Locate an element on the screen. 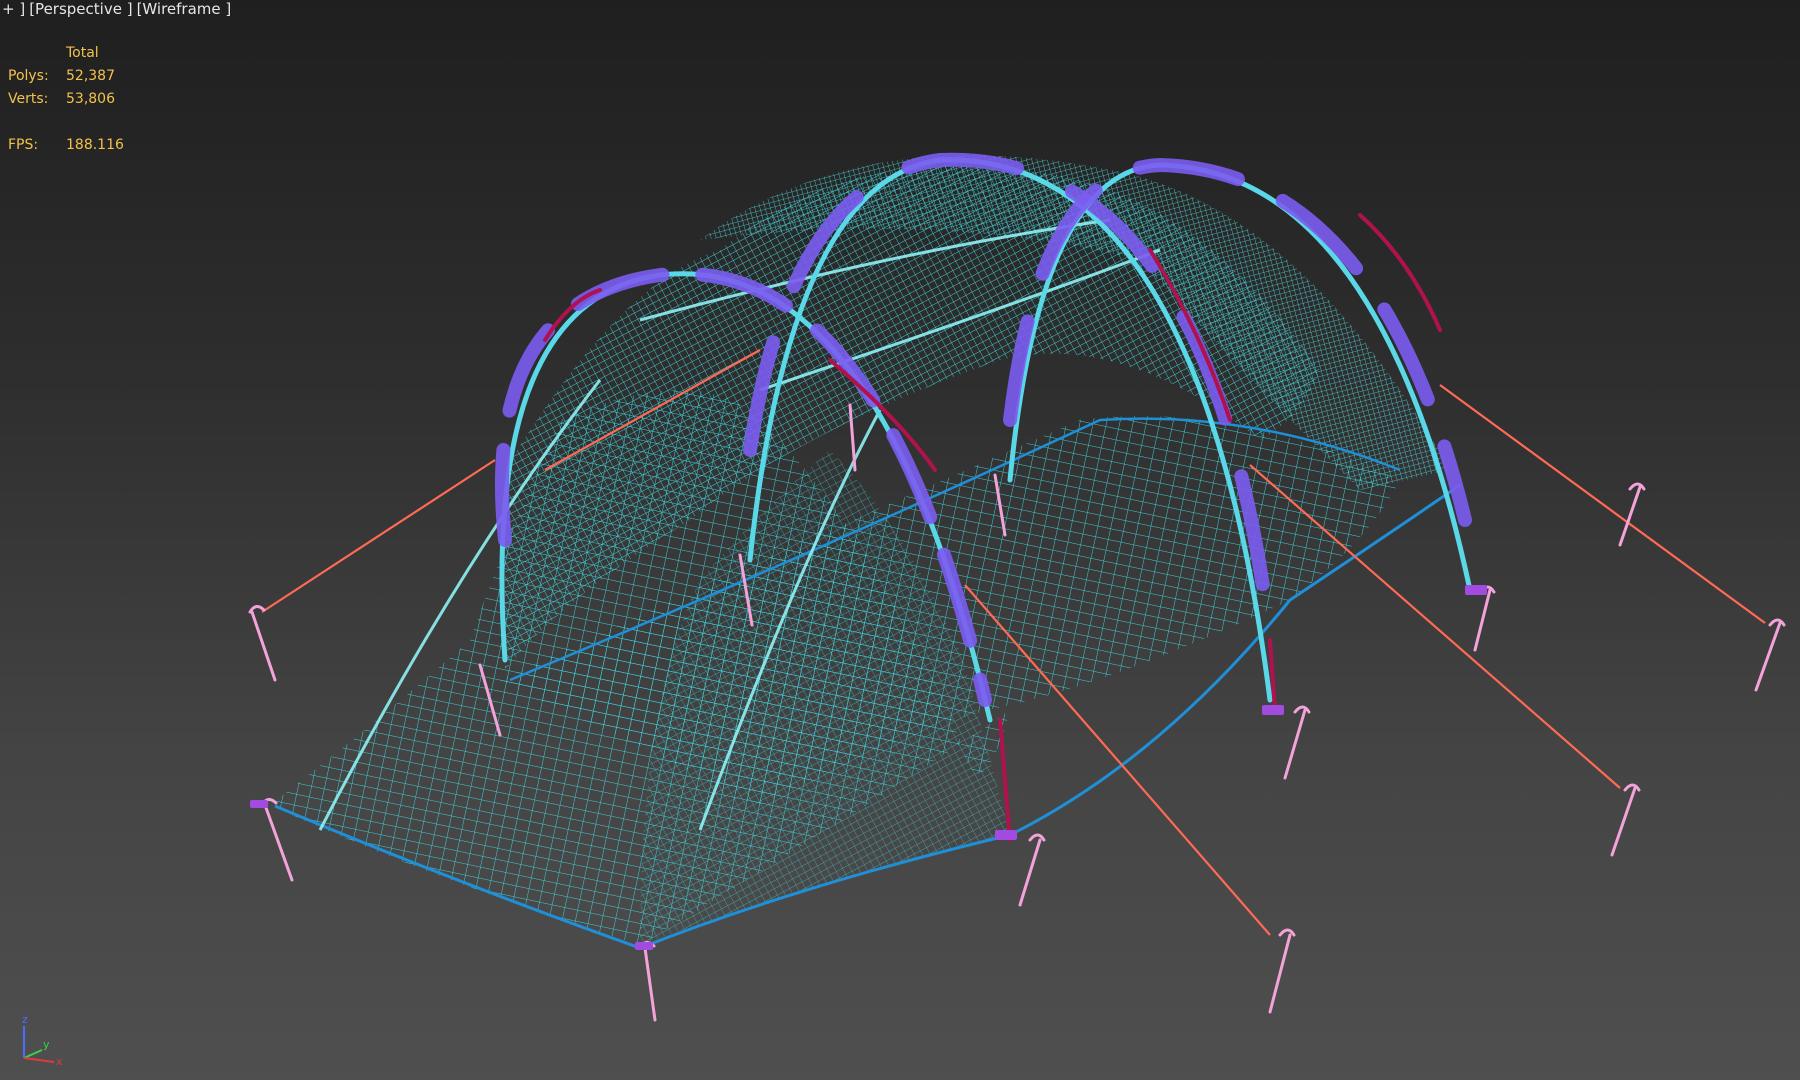  axis-y-label: y is located at coordinates (46, 1044).